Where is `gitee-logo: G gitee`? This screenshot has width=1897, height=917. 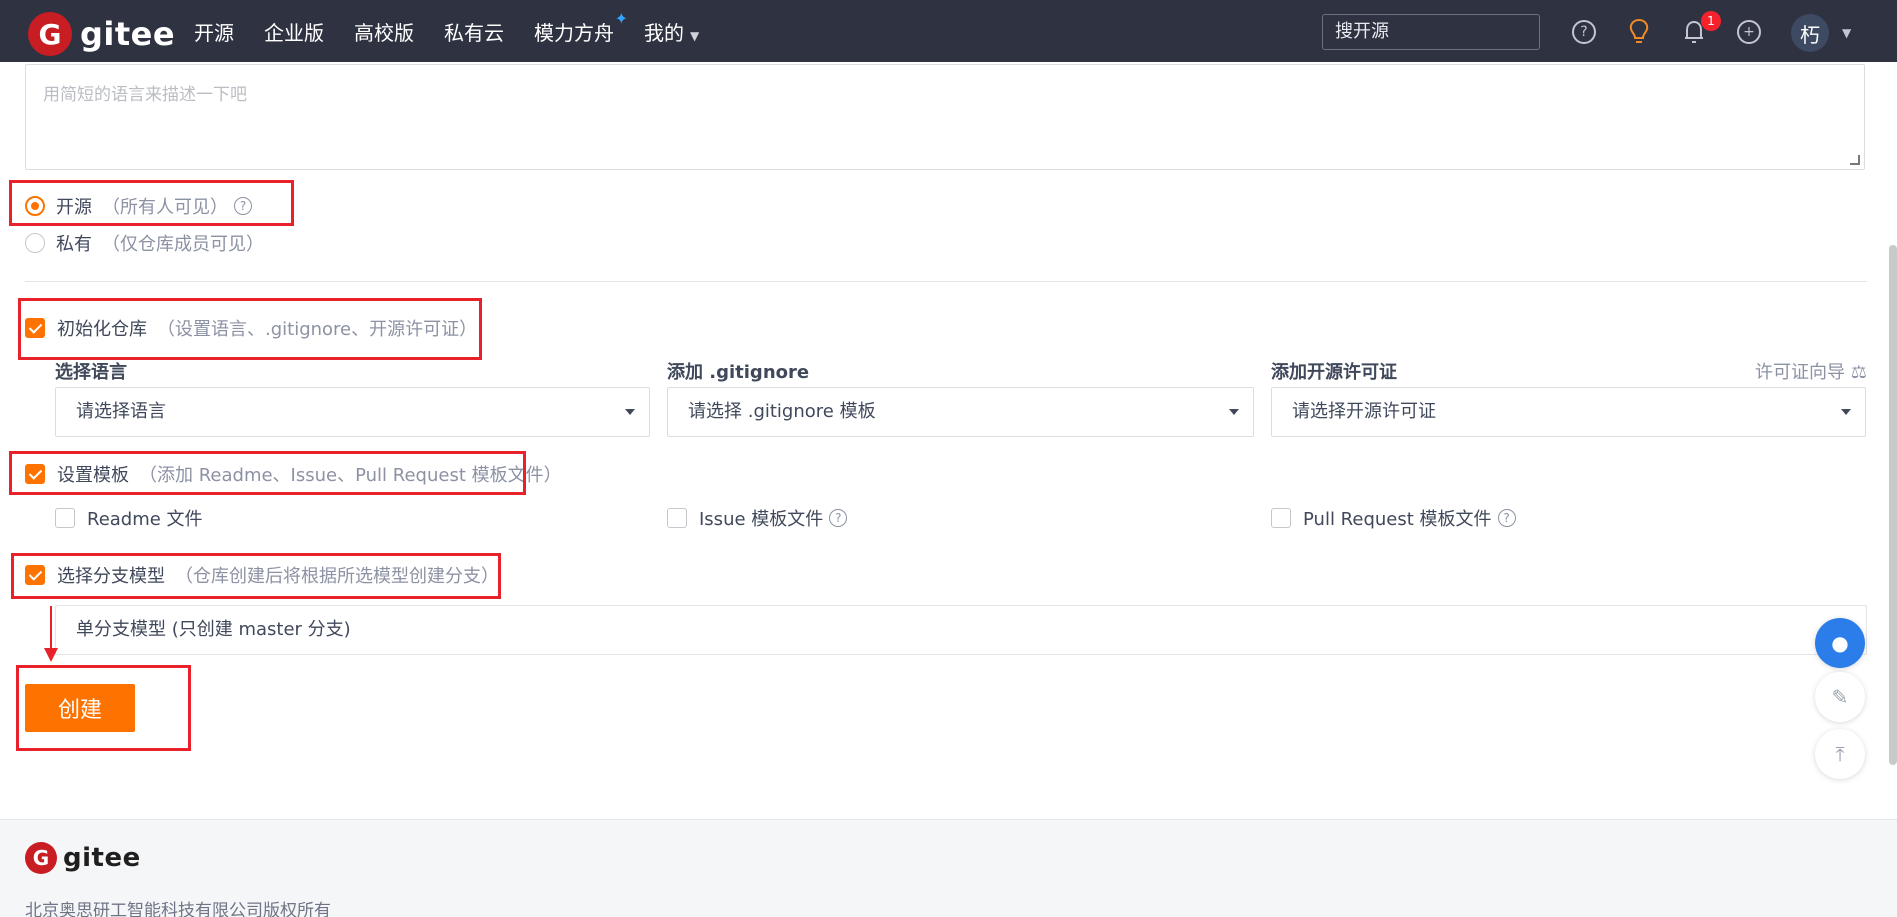 gitee-logo: G gitee is located at coordinates (101, 34).